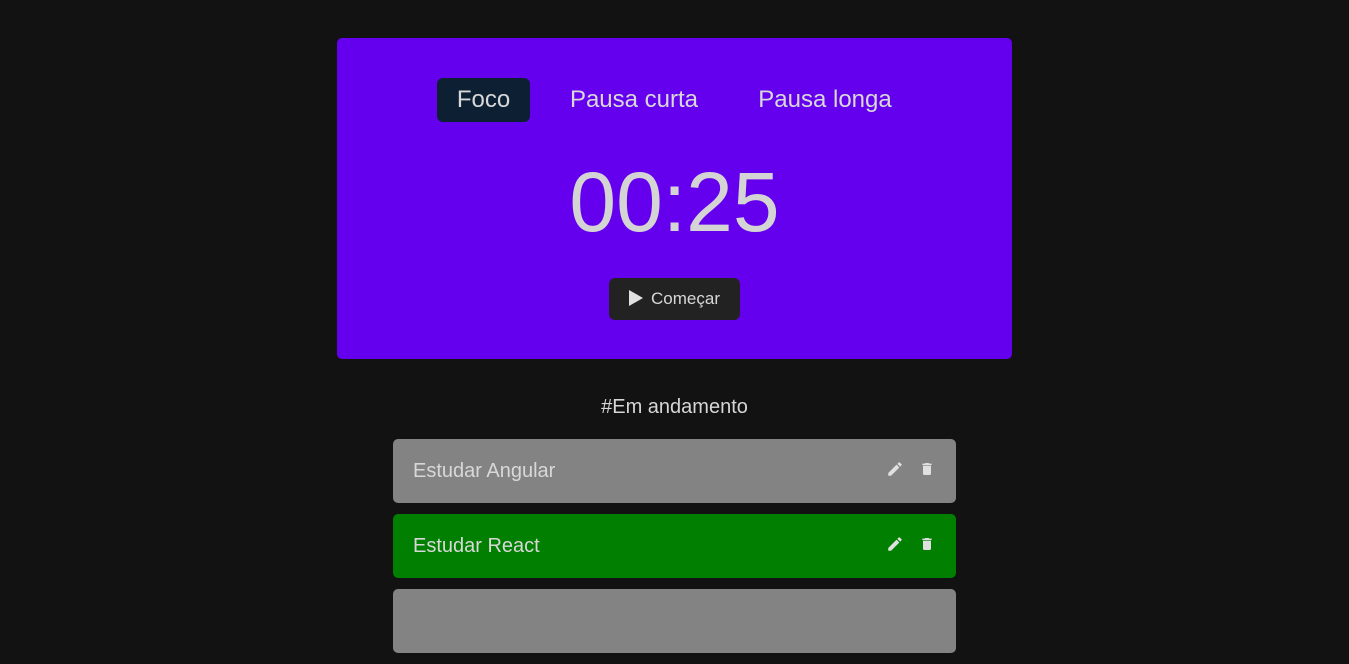 The height and width of the screenshot is (664, 1349). I want to click on section-title: #Em andamento, so click(674, 407).